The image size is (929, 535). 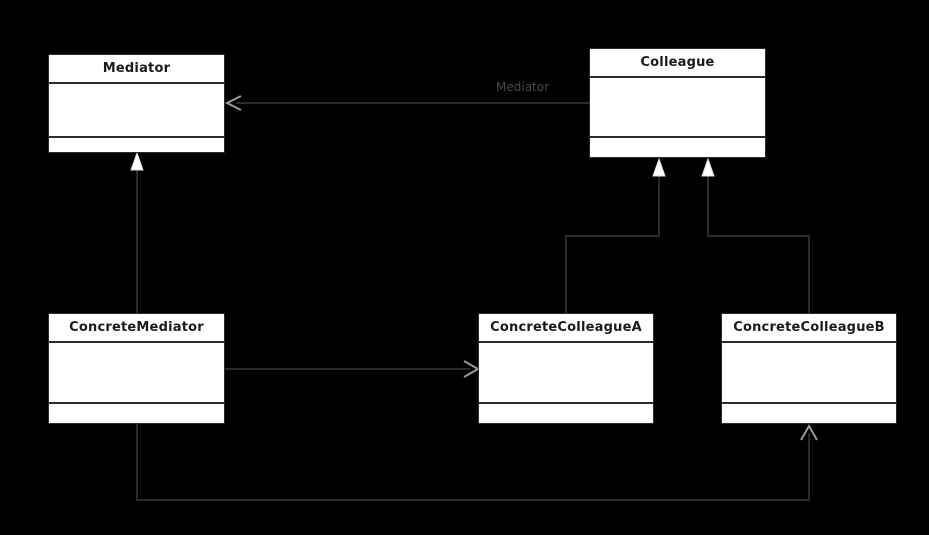 I want to click on class-name-concrete-colleague-a: ConcreteColleagueA, so click(x=566, y=328).